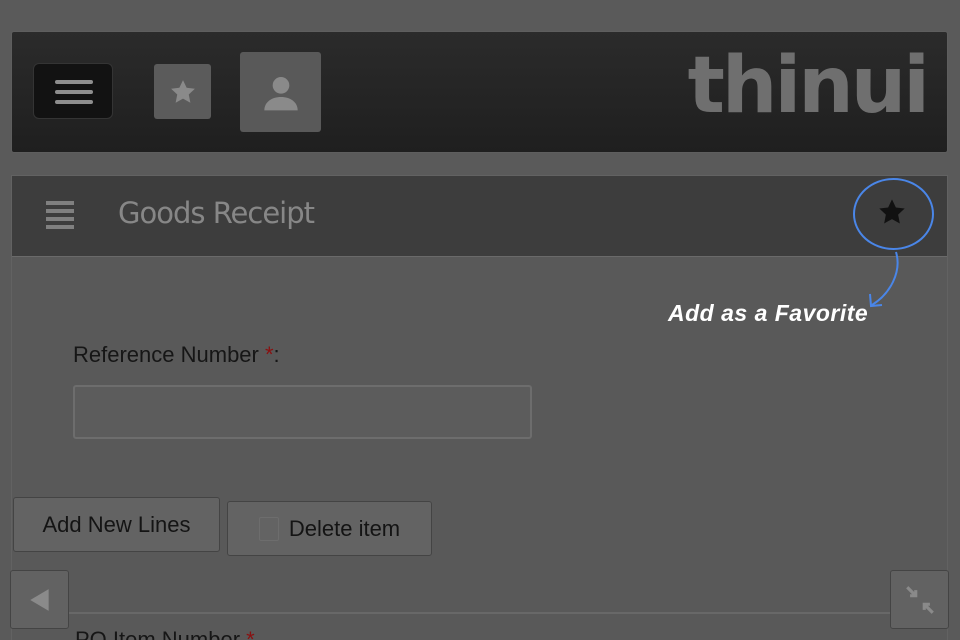 The image size is (960, 640). Describe the element at coordinates (216, 213) in the screenshot. I see `page-title: Goods Receipt` at that location.